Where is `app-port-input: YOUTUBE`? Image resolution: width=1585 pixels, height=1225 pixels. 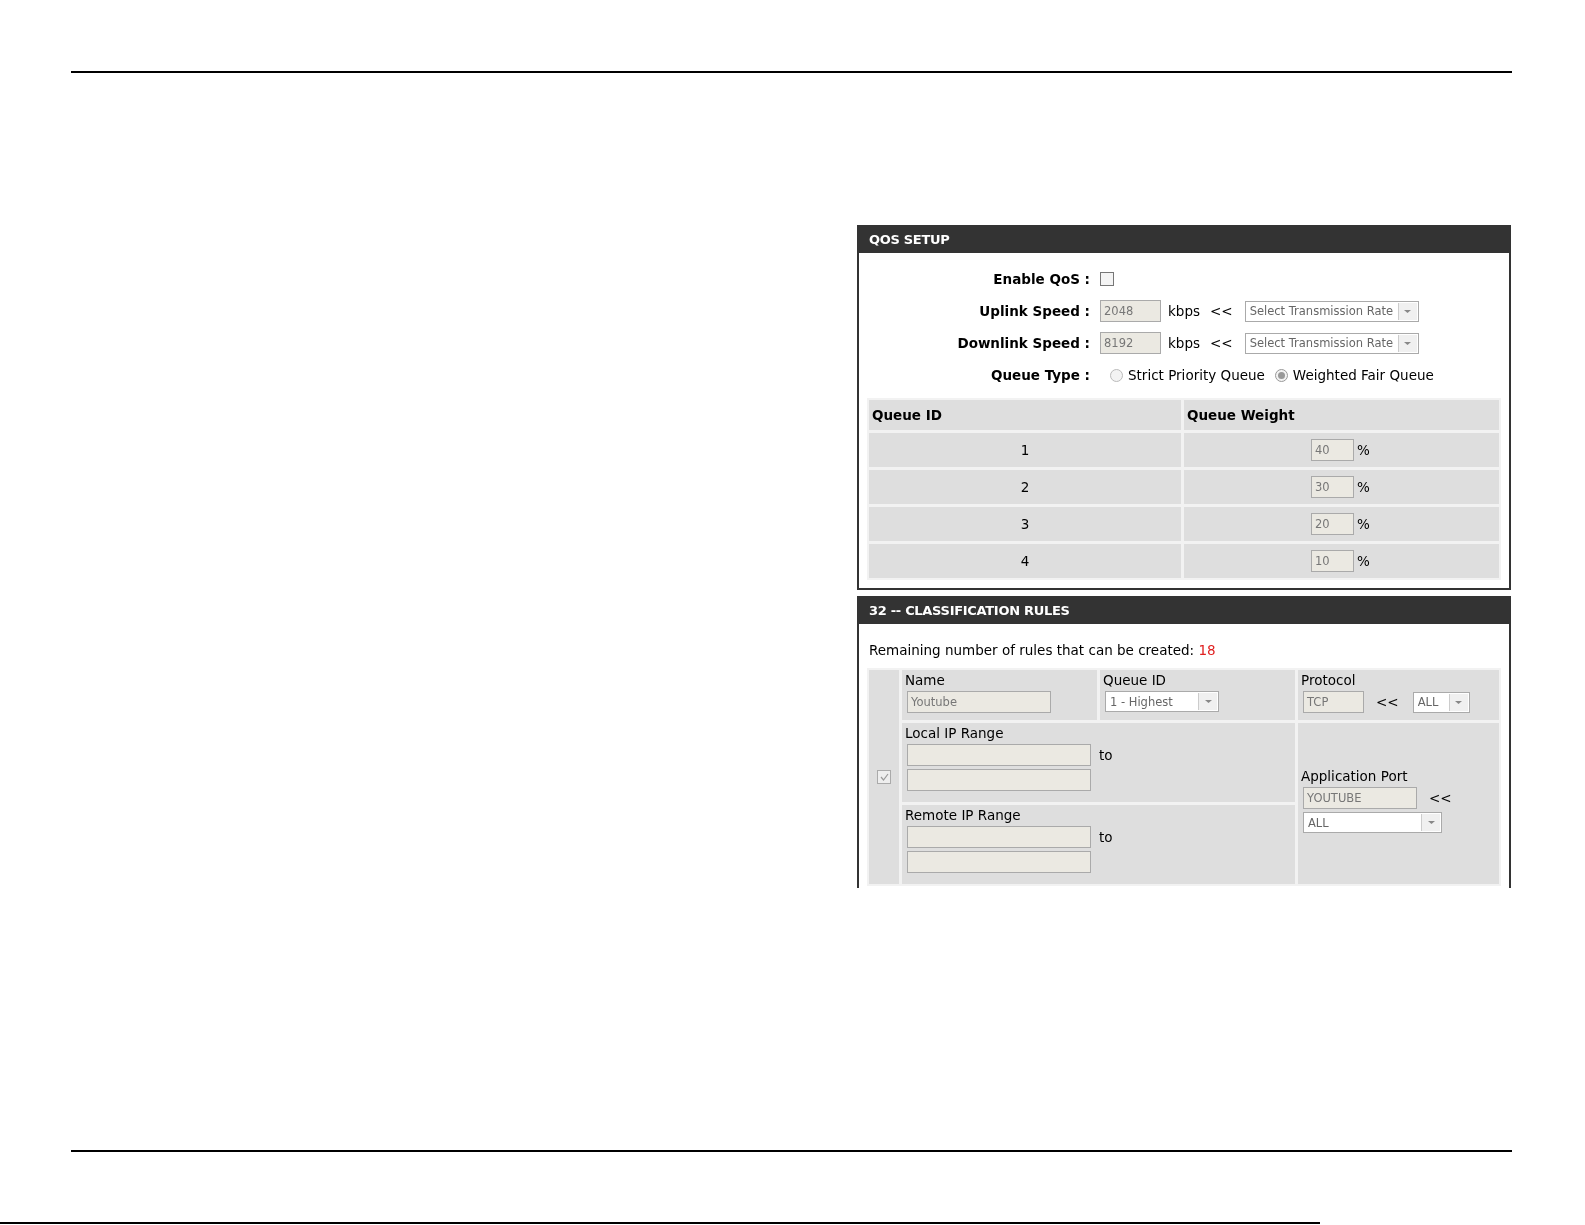
app-port-input: YOUTUBE is located at coordinates (1360, 798).